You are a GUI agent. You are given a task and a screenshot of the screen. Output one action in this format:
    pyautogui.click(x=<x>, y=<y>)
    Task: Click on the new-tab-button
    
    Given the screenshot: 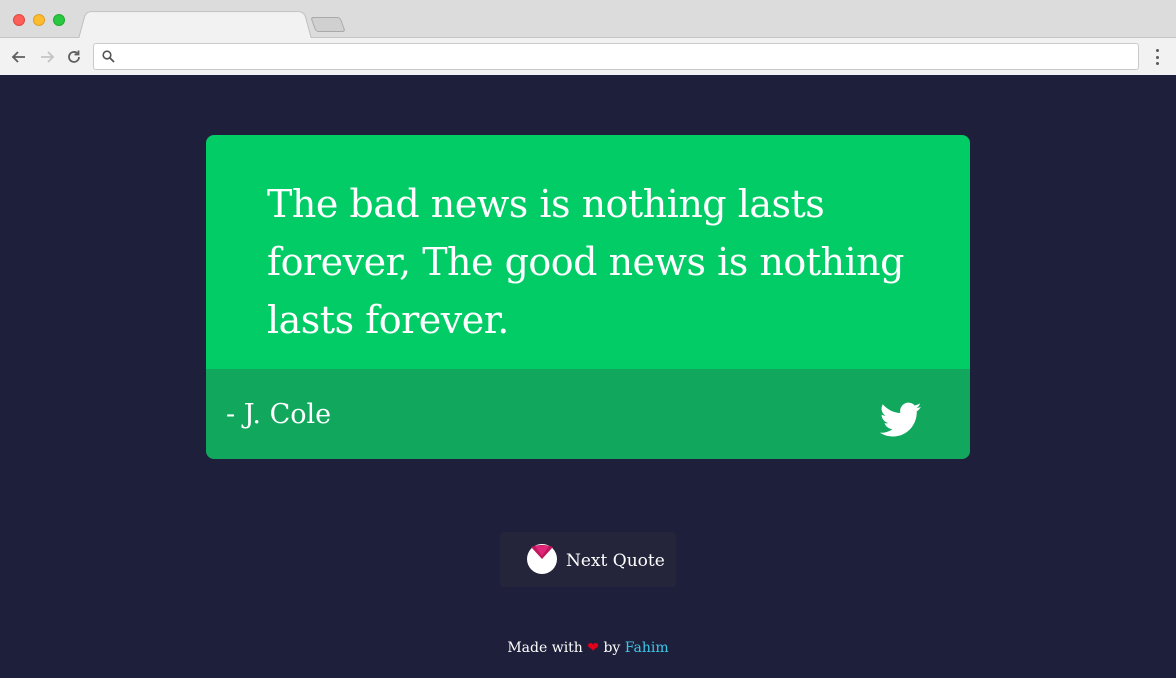 What is the action you would take?
    pyautogui.click(x=328, y=24)
    